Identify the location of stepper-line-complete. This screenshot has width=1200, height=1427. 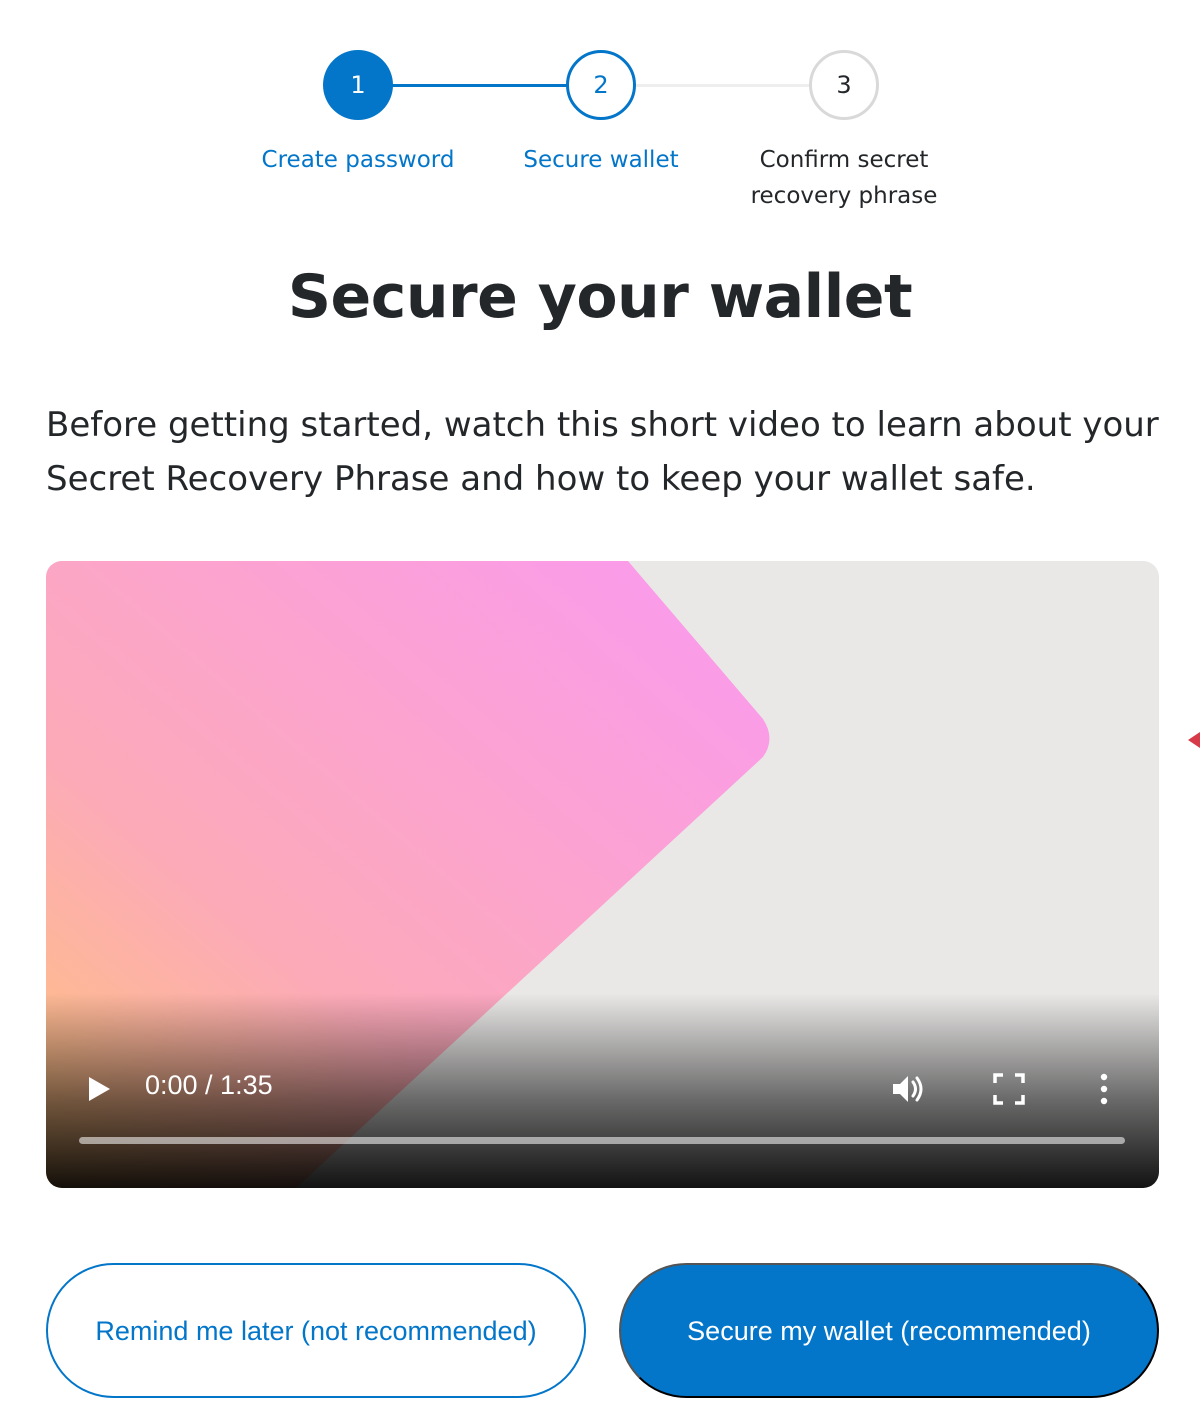
(479, 85).